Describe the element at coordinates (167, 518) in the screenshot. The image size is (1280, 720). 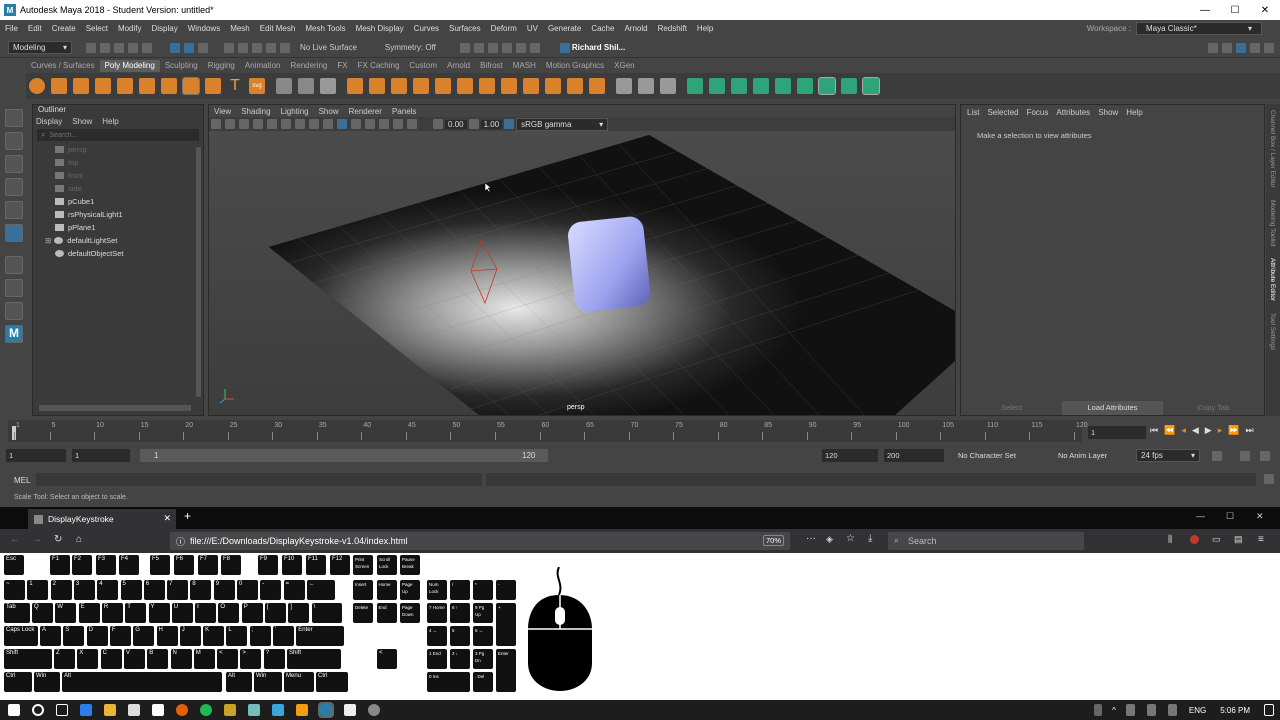
I see `close-tab-icon: ✕` at that location.